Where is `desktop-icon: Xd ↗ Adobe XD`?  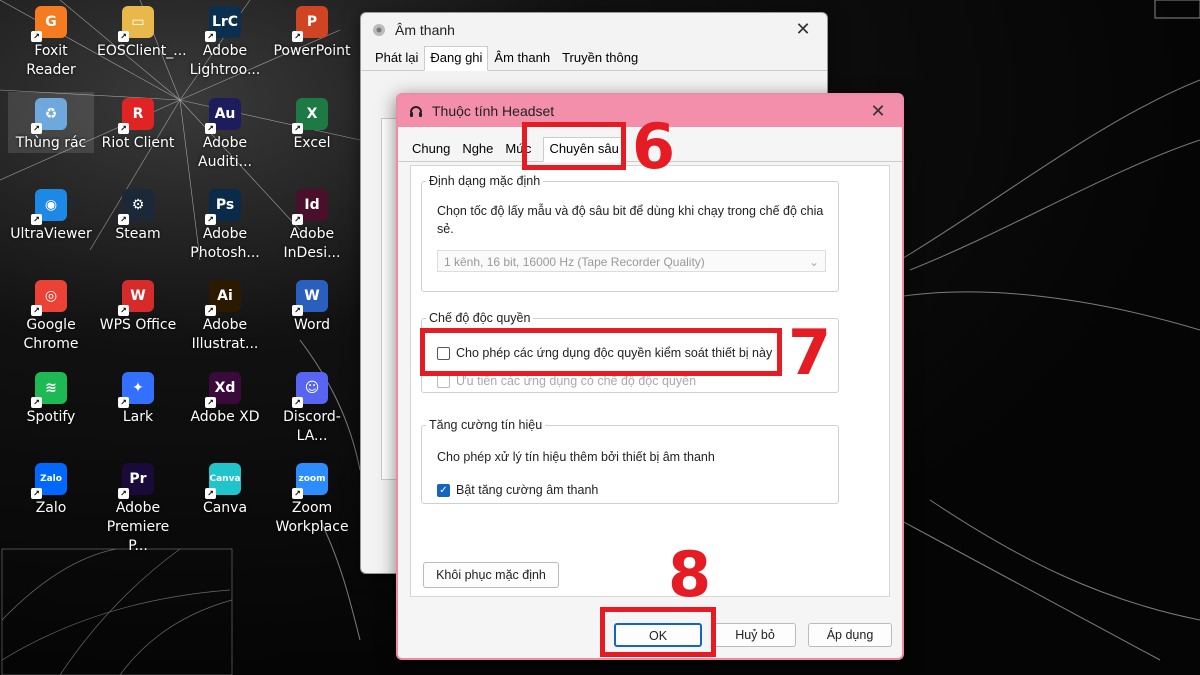 desktop-icon: Xd ↗ Adobe XD is located at coordinates (225, 396).